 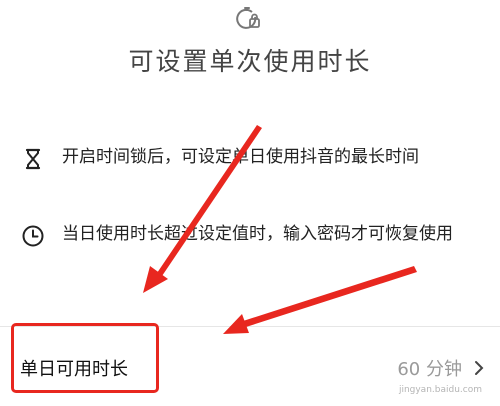 I want to click on annotation-arrow, so click(x=320, y=300).